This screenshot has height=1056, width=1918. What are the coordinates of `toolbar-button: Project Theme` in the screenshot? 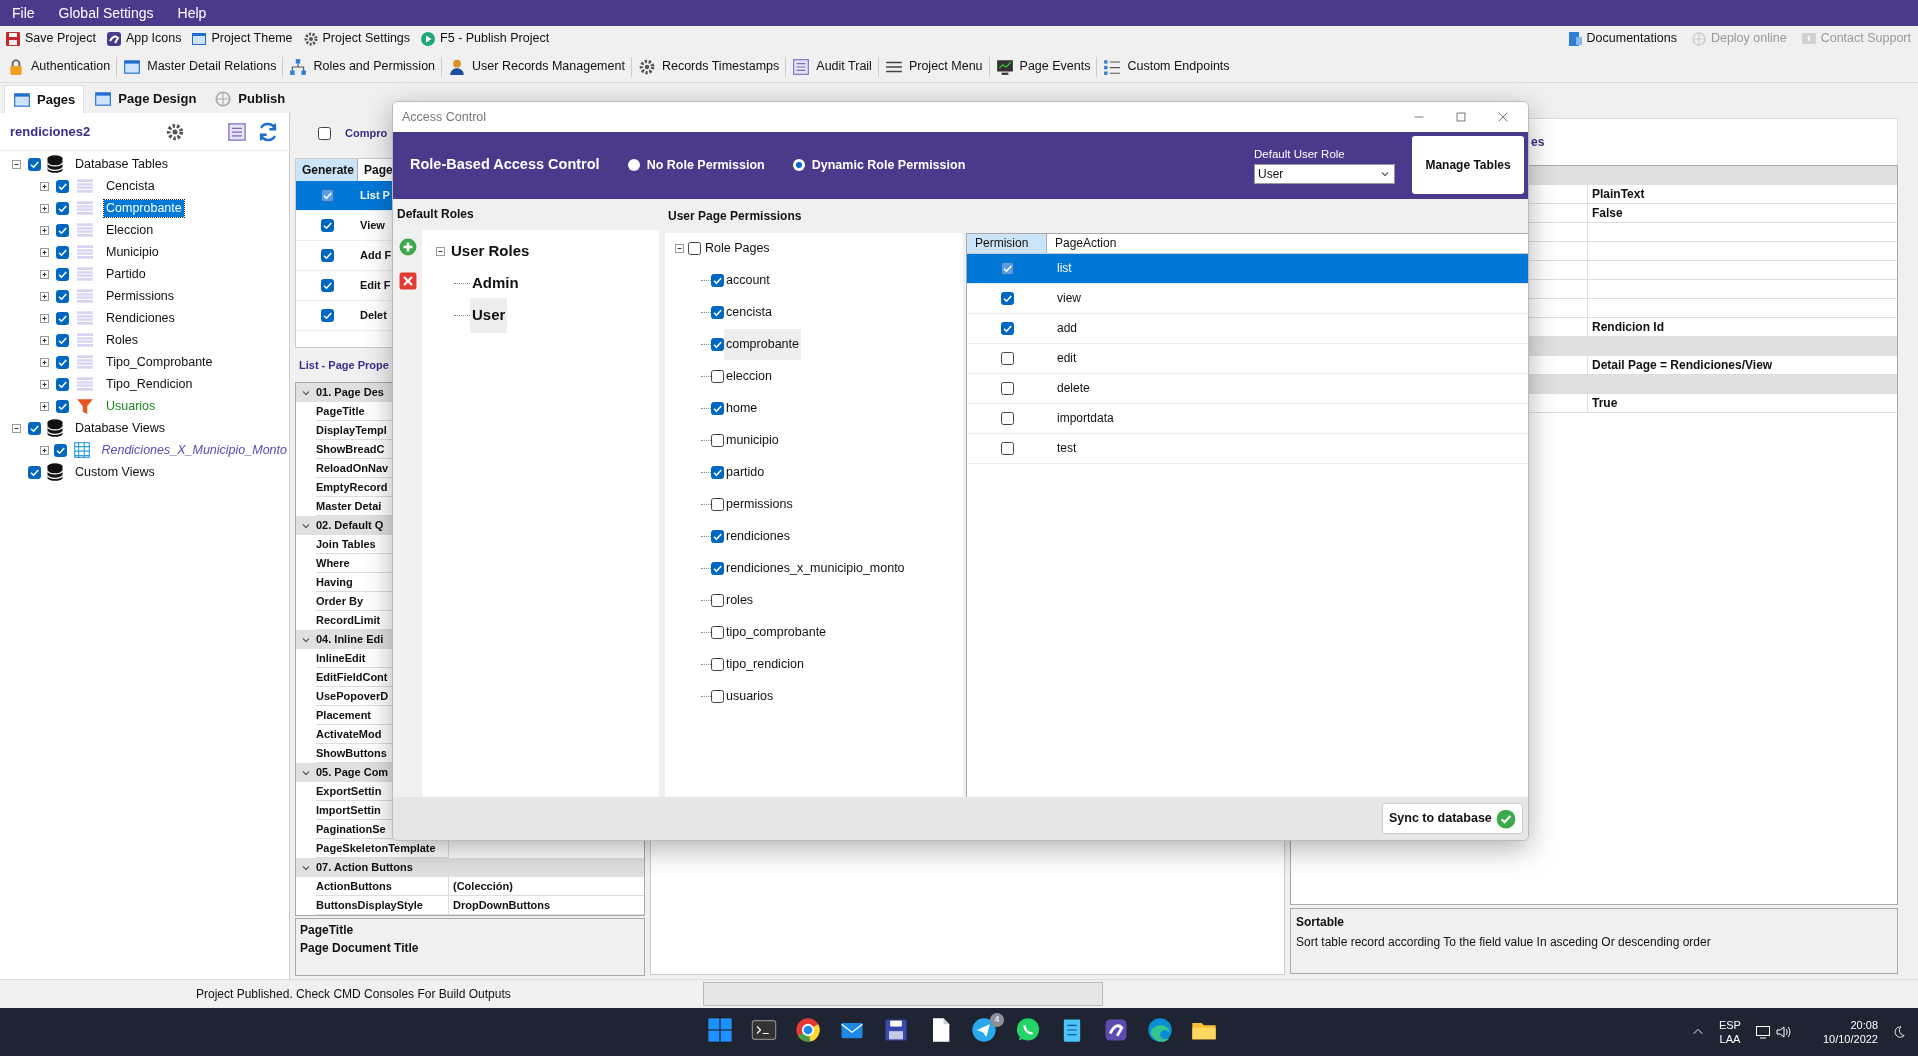 It's located at (242, 38).